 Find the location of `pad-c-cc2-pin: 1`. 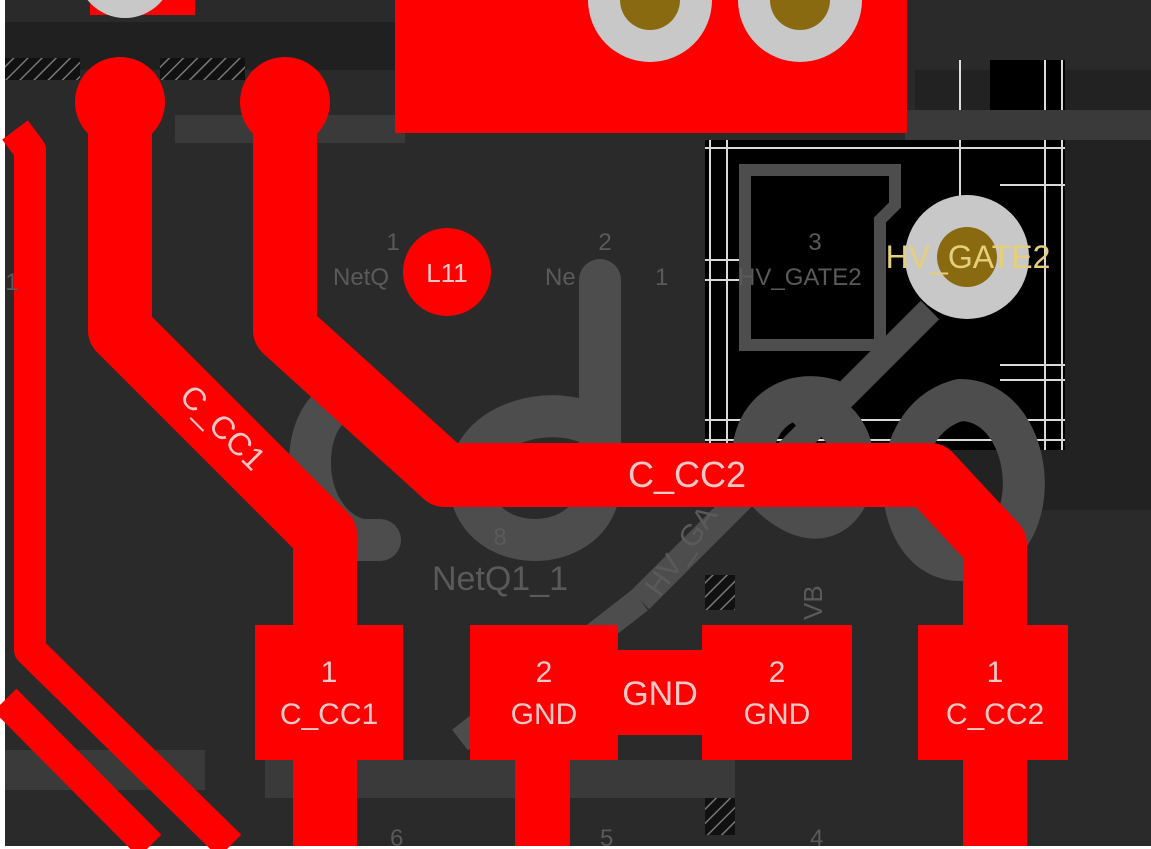

pad-c-cc2-pin: 1 is located at coordinates (995, 672).